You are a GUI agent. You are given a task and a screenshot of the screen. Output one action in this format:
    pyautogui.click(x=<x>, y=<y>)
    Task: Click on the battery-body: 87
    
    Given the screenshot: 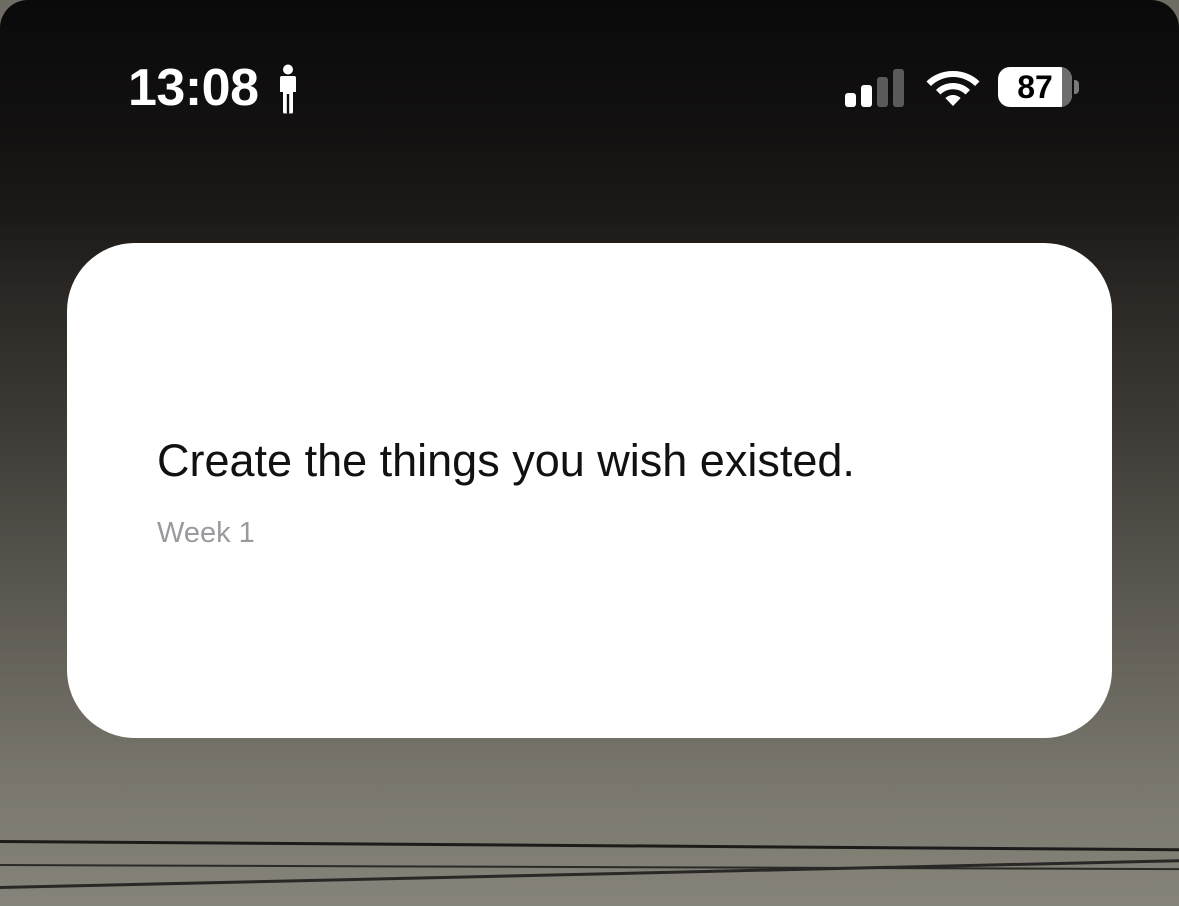 What is the action you would take?
    pyautogui.click(x=1035, y=87)
    